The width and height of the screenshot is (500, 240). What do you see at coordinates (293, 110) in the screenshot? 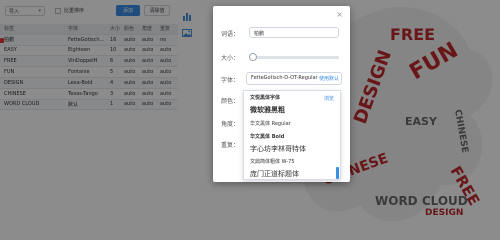
I see `dropdown-option: 微软雅黑粗` at bounding box center [293, 110].